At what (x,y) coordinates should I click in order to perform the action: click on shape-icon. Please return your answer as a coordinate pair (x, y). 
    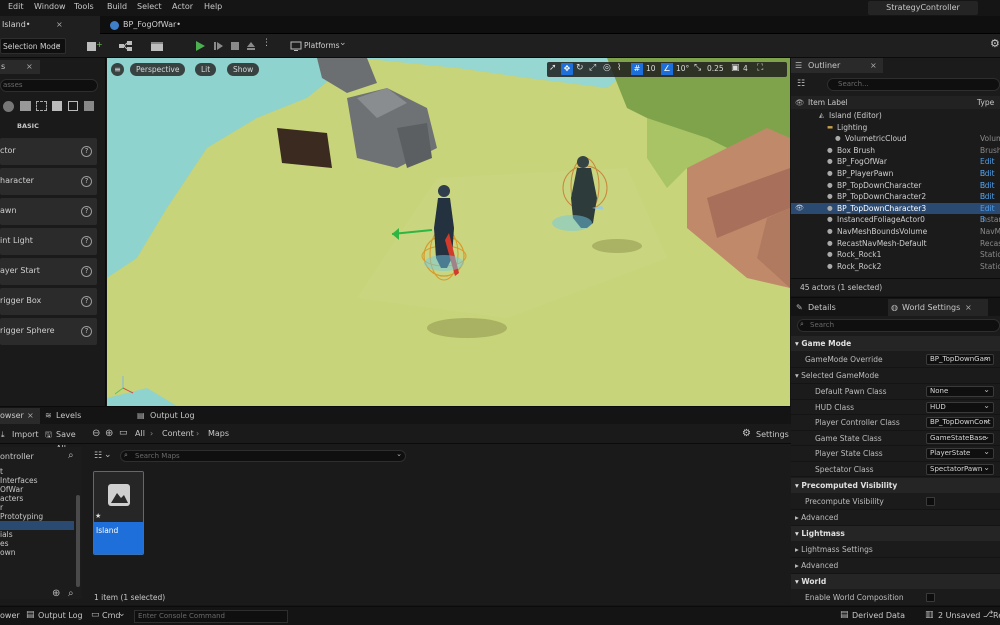
    Looking at the image, I should click on (8, 106).